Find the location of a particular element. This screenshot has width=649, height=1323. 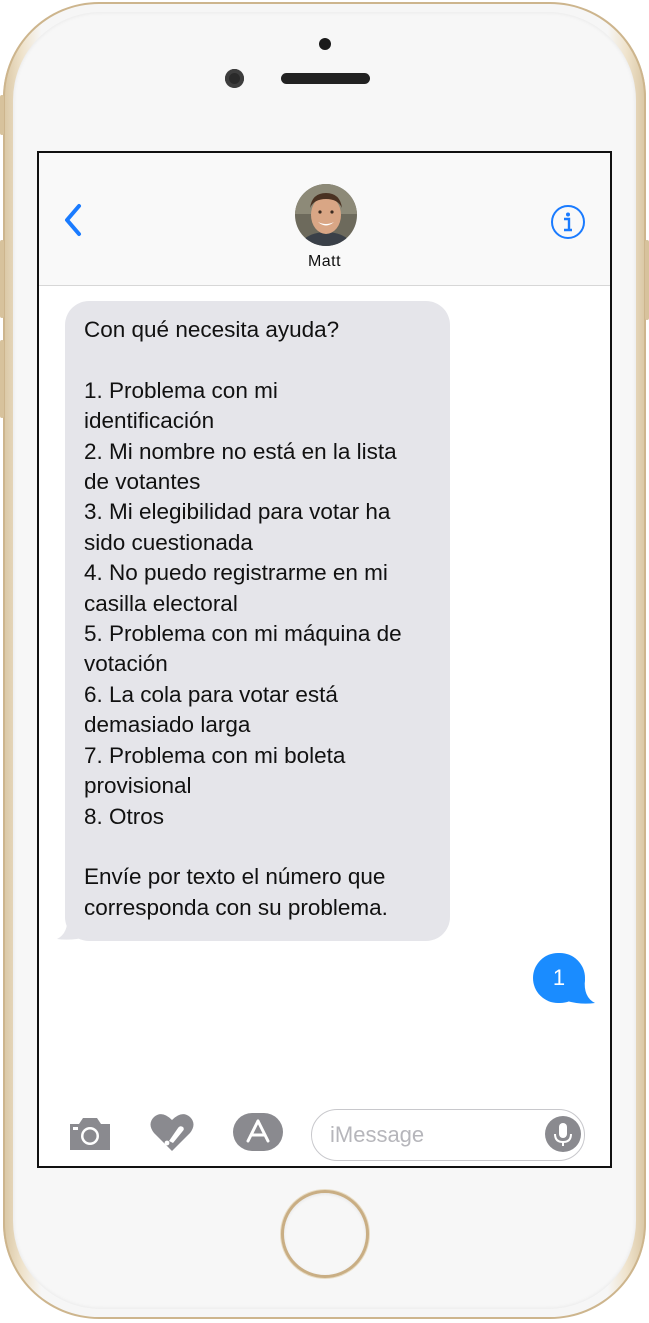

info-circle-icon is located at coordinates (568, 222).